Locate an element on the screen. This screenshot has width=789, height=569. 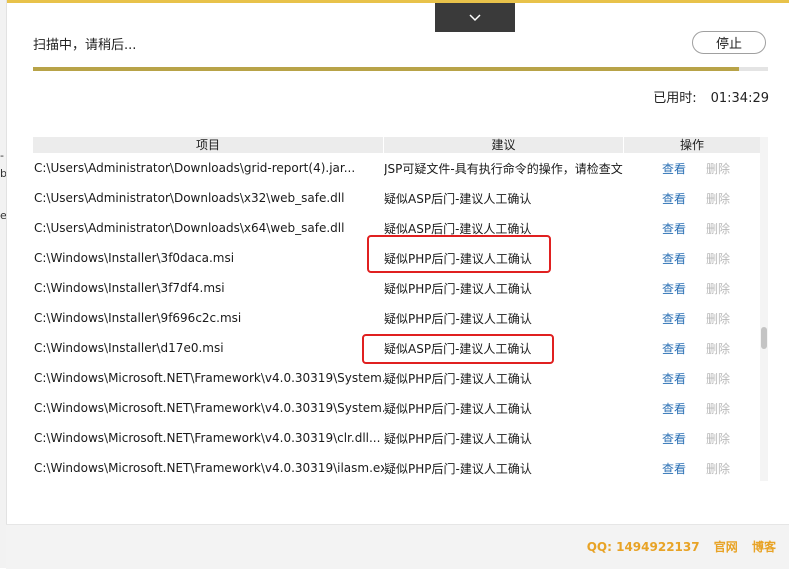
chevron-down-icon is located at coordinates (475, 18).